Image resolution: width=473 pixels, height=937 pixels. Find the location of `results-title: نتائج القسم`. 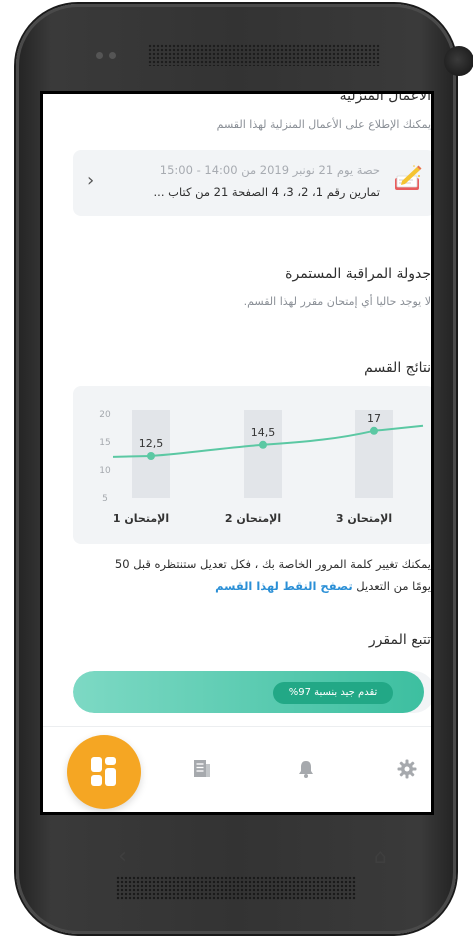

results-title: نتائج القسم is located at coordinates (397, 368).